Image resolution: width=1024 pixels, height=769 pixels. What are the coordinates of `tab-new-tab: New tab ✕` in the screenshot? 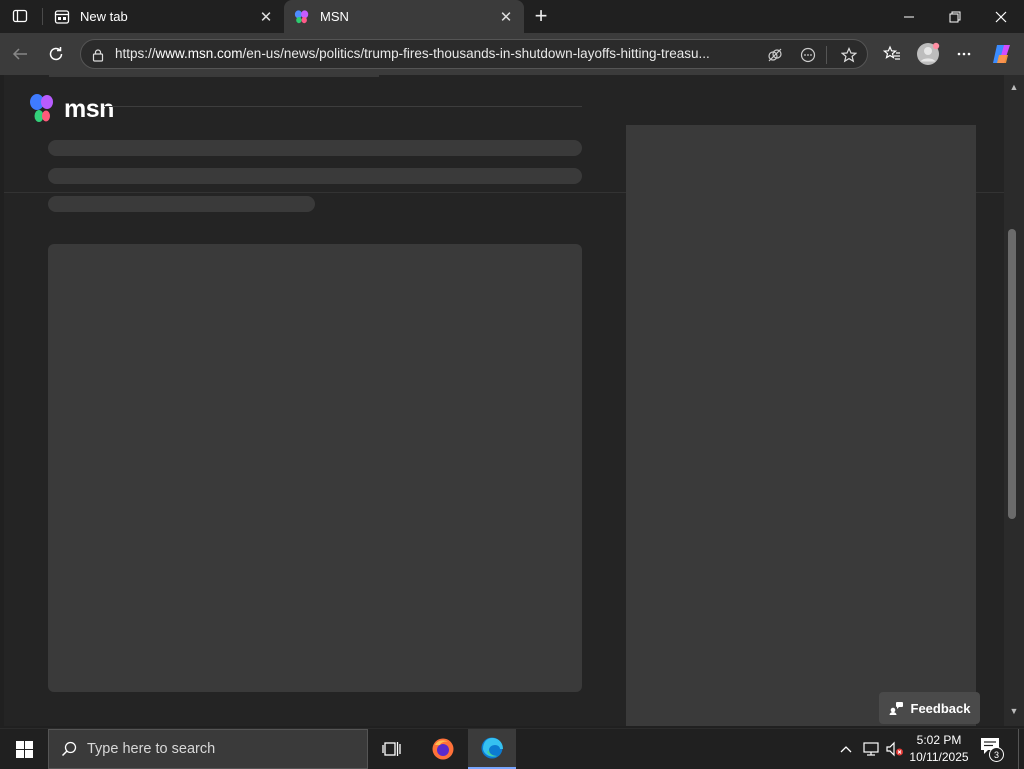 It's located at (164, 16).